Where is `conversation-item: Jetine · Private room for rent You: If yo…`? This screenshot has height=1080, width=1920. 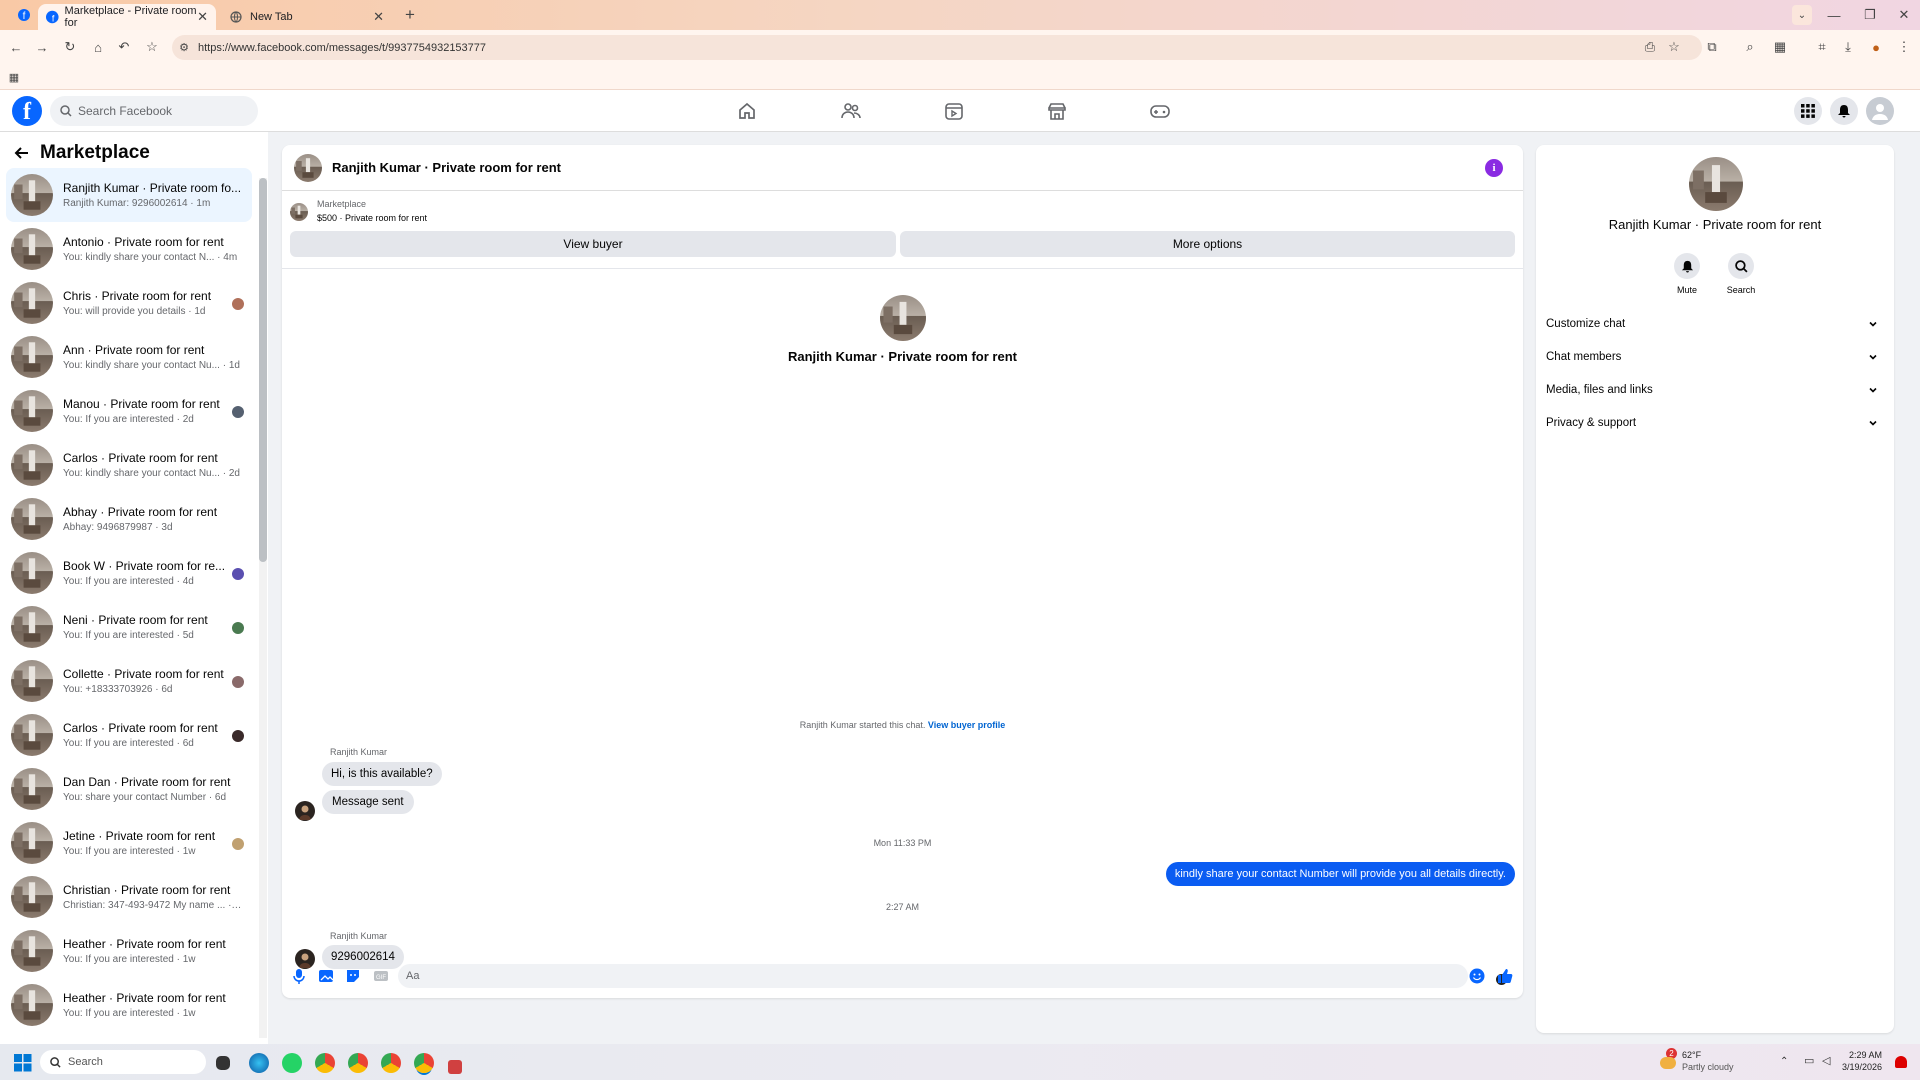 conversation-item: Jetine · Private room for rent You: If yo… is located at coordinates (129, 843).